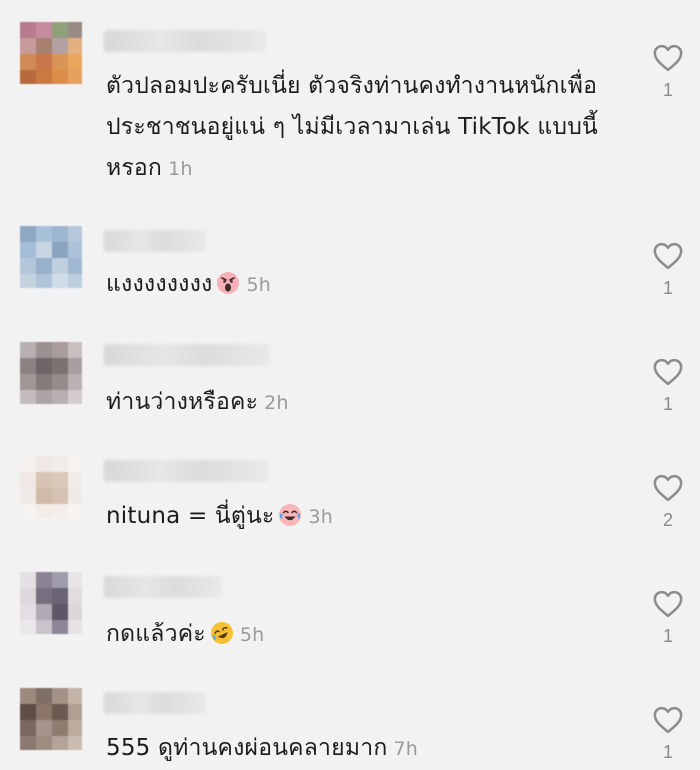  I want to click on face-with-tears-of-joy-icon, so click(290, 515).